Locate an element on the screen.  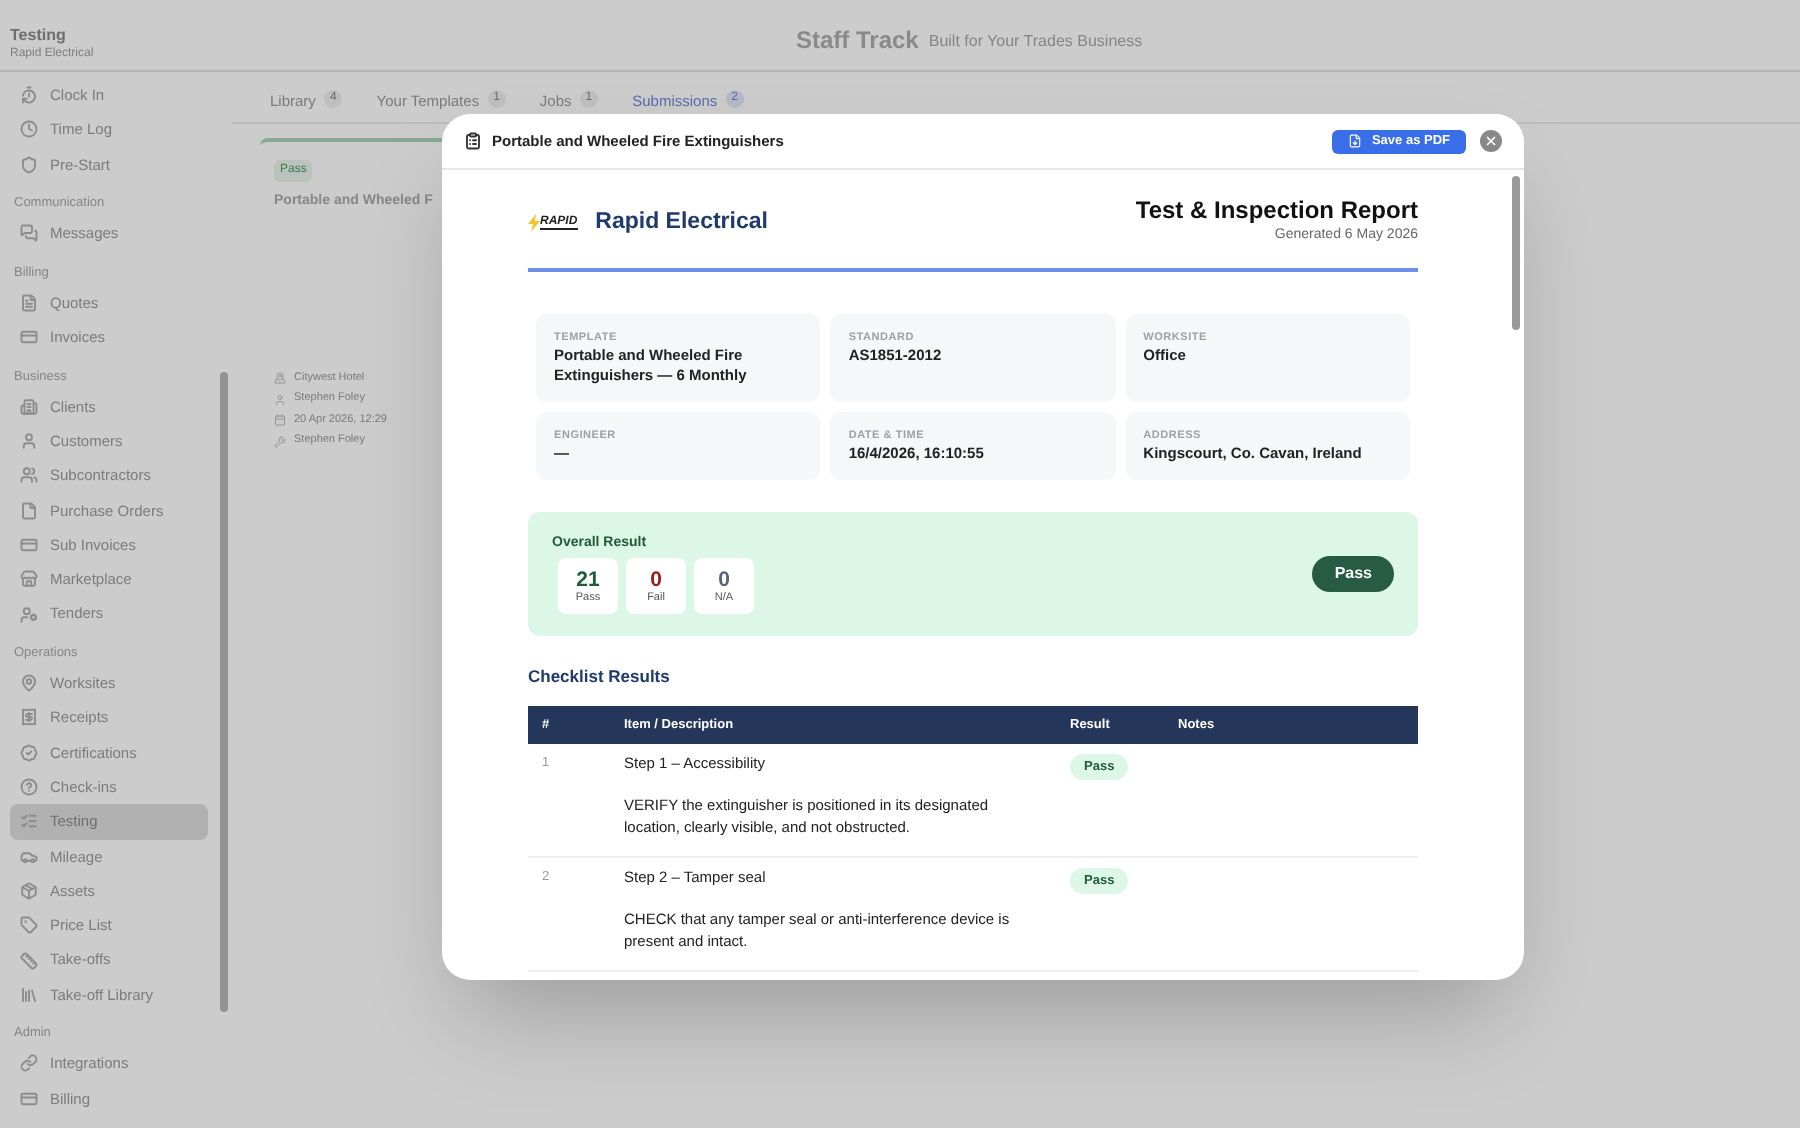
link-icon is located at coordinates (29, 1063).